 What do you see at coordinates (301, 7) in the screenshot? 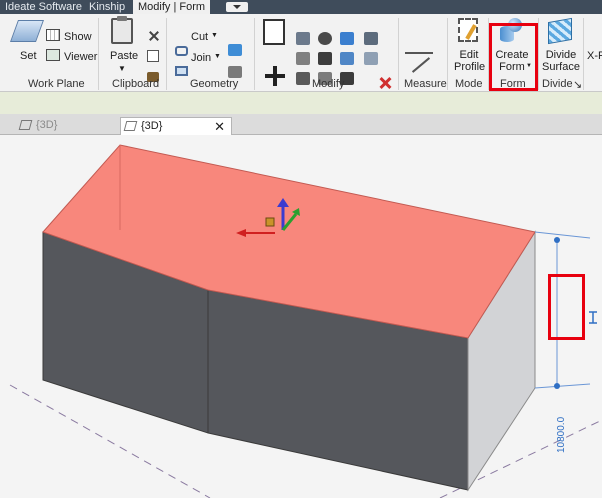
I see `ribbon-tab-strip: Ideate Software Kinship Modify | Form` at bounding box center [301, 7].